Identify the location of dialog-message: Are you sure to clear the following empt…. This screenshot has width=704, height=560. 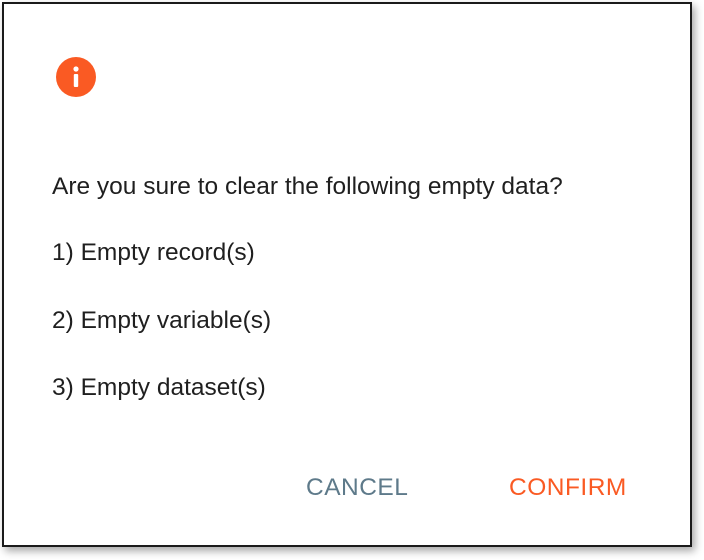
(307, 186).